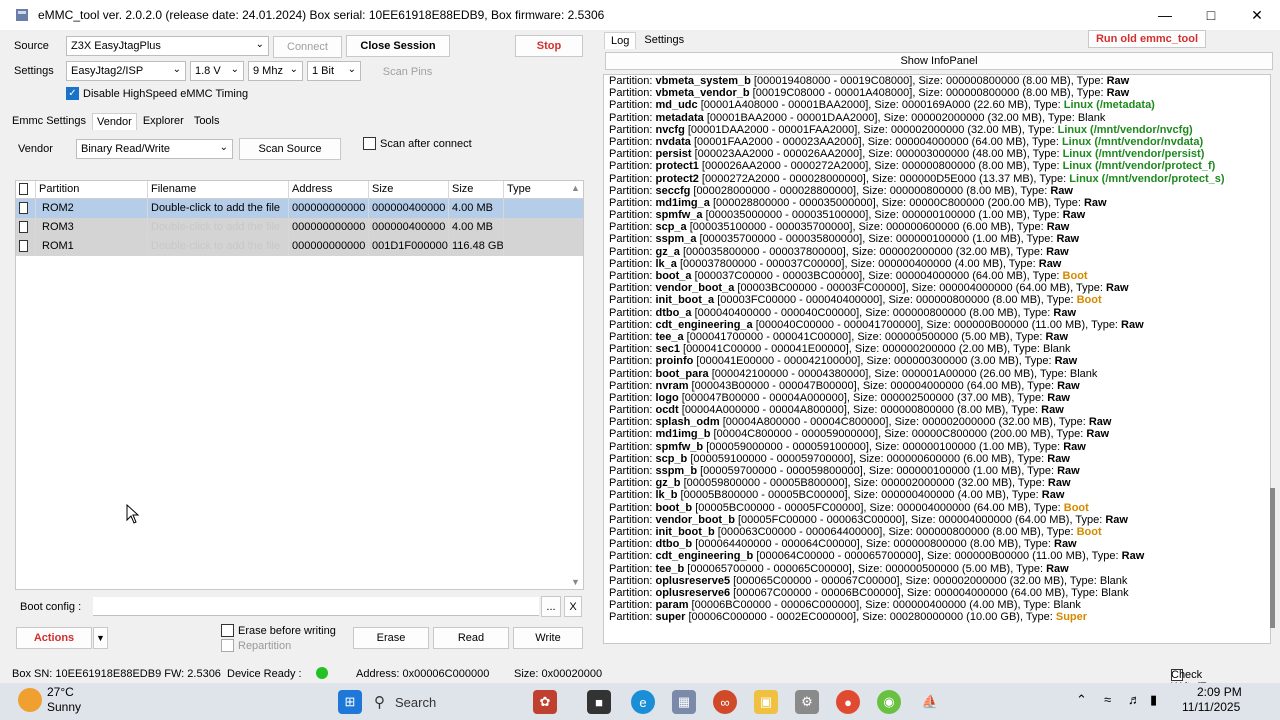 The width and height of the screenshot is (1280, 720). Describe the element at coordinates (217, 71) in the screenshot. I see `voltage-select: 1.8 V ⌄` at that location.